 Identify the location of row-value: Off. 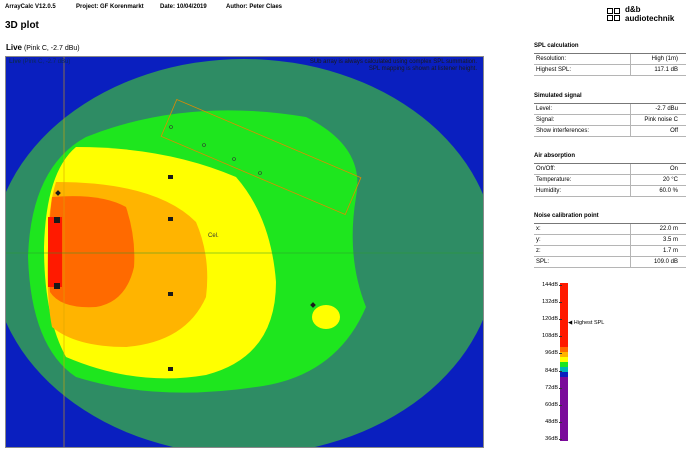
(674, 131).